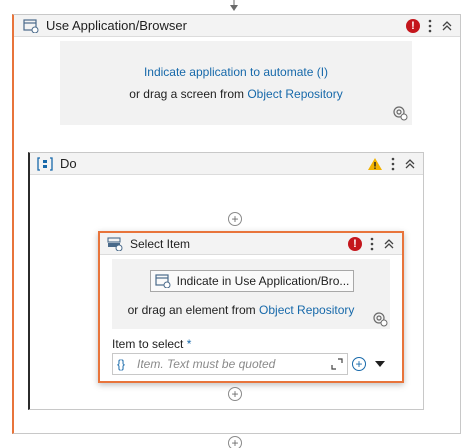 This screenshot has height=448, width=474. I want to click on do-header: Do, so click(226, 164).